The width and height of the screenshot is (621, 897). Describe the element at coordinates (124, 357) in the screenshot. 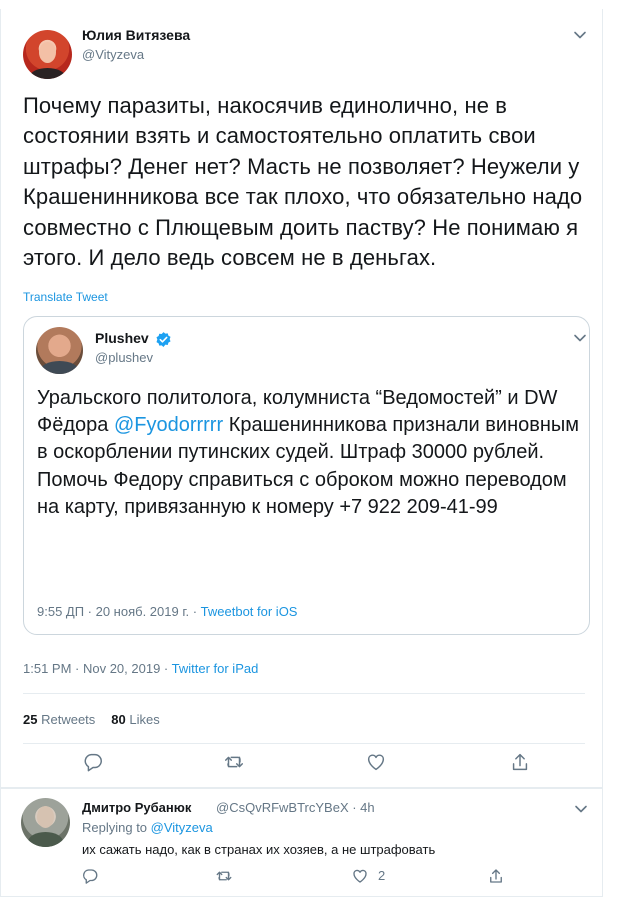

I see `quoted-author-handle: @plushev` at that location.